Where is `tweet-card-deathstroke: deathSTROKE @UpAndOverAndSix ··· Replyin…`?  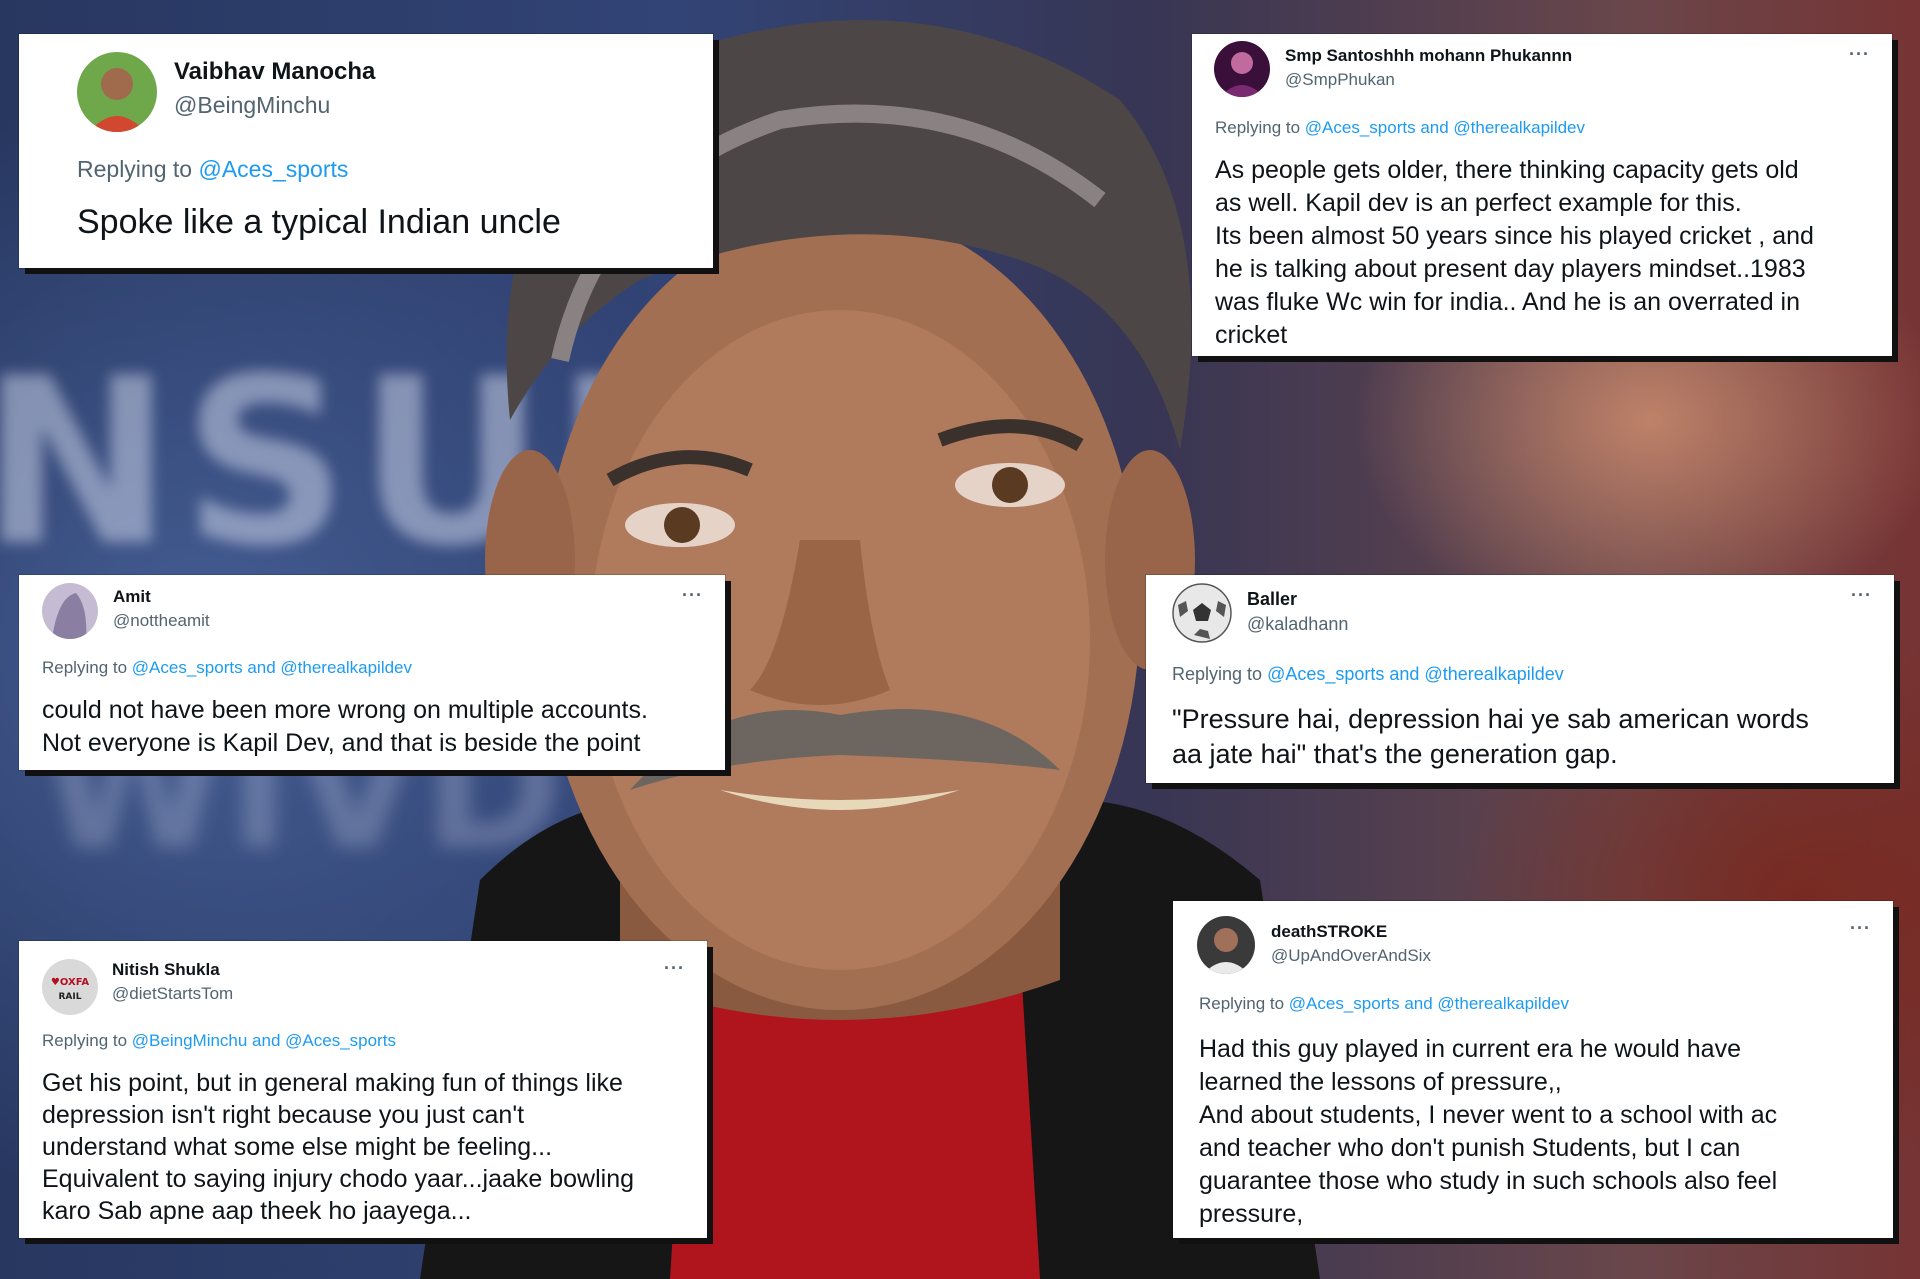 tweet-card-deathstroke: deathSTROKE @UpAndOverAndSix ··· Replyin… is located at coordinates (1533, 1069).